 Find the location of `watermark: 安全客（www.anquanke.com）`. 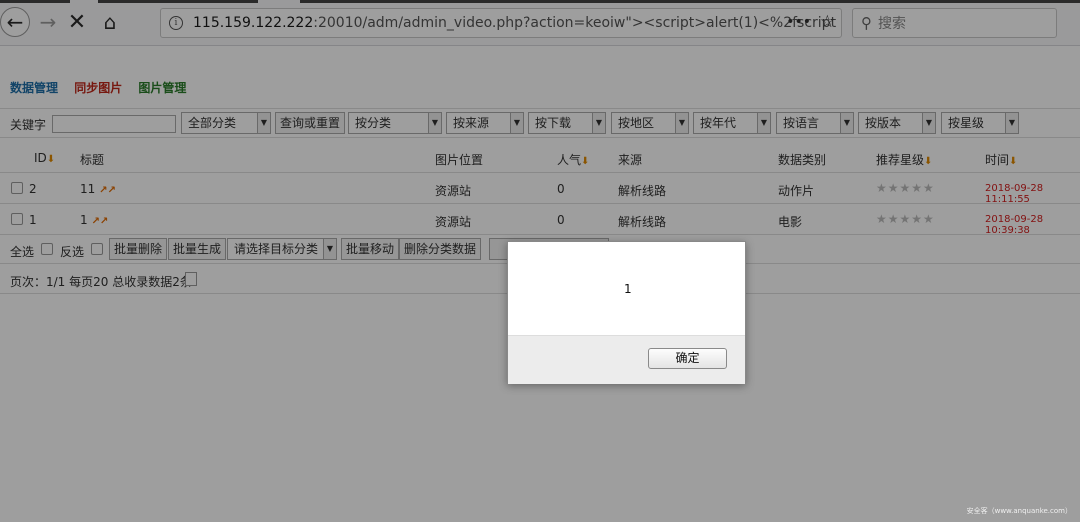

watermark: 安全客（www.anquanke.com） is located at coordinates (1019, 511).